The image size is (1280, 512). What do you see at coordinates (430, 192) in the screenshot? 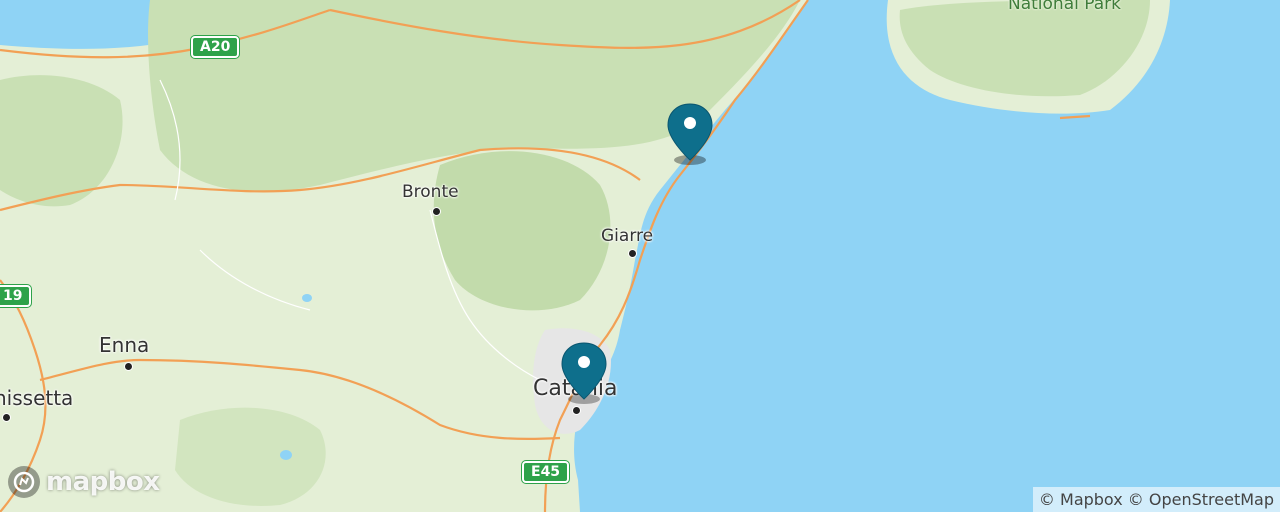
I see `place-label-bronte: Bronte` at bounding box center [430, 192].